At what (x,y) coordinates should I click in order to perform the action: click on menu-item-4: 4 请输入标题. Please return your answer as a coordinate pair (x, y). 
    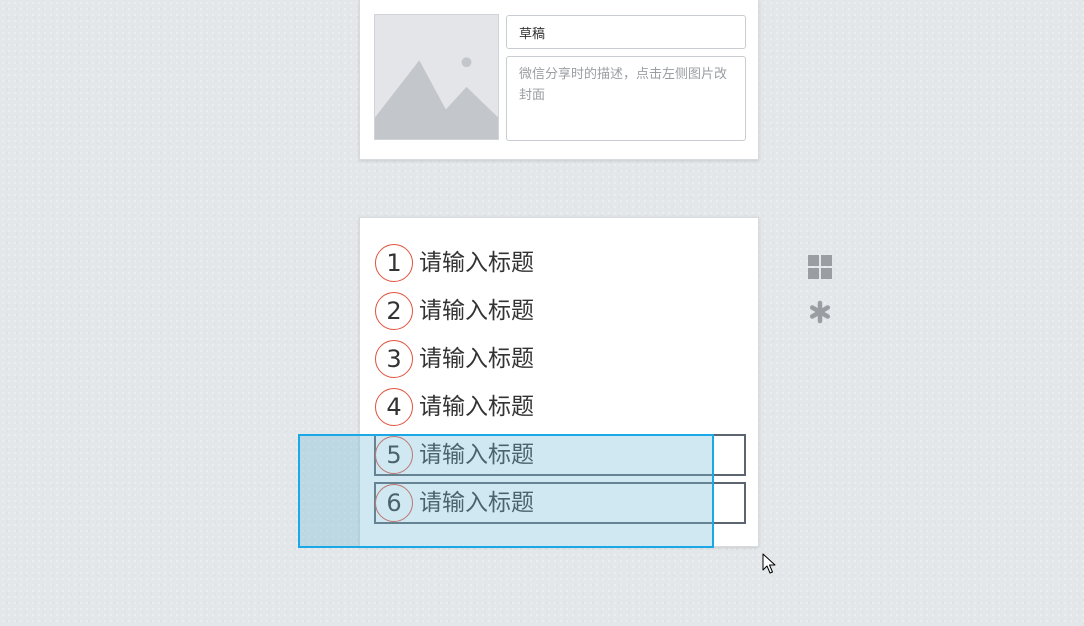
    Looking at the image, I should click on (560, 407).